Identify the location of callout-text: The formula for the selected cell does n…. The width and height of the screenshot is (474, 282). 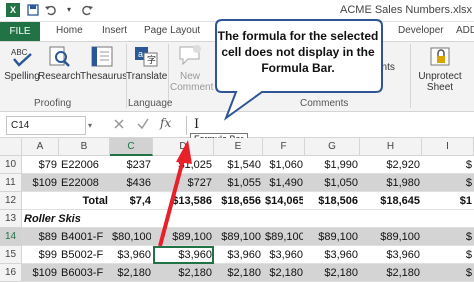
(298, 52).